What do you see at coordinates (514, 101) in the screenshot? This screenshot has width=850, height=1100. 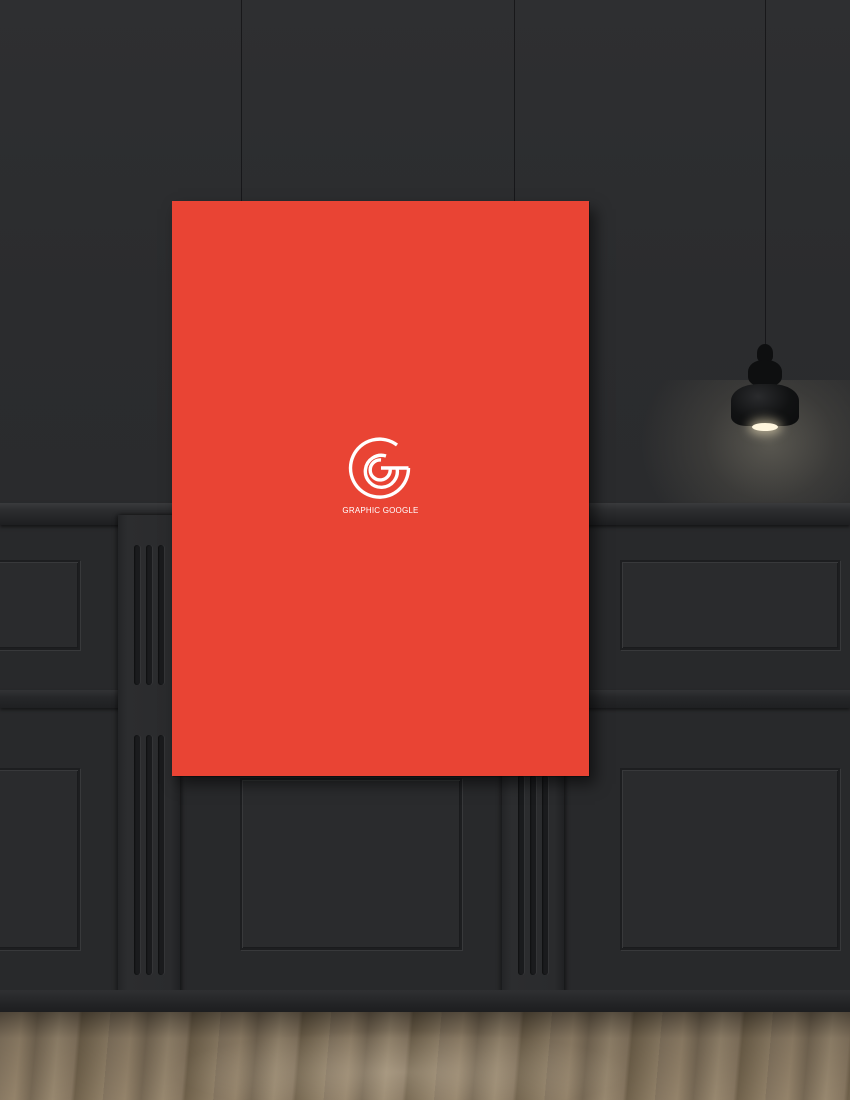 I see `poster-wire-right` at bounding box center [514, 101].